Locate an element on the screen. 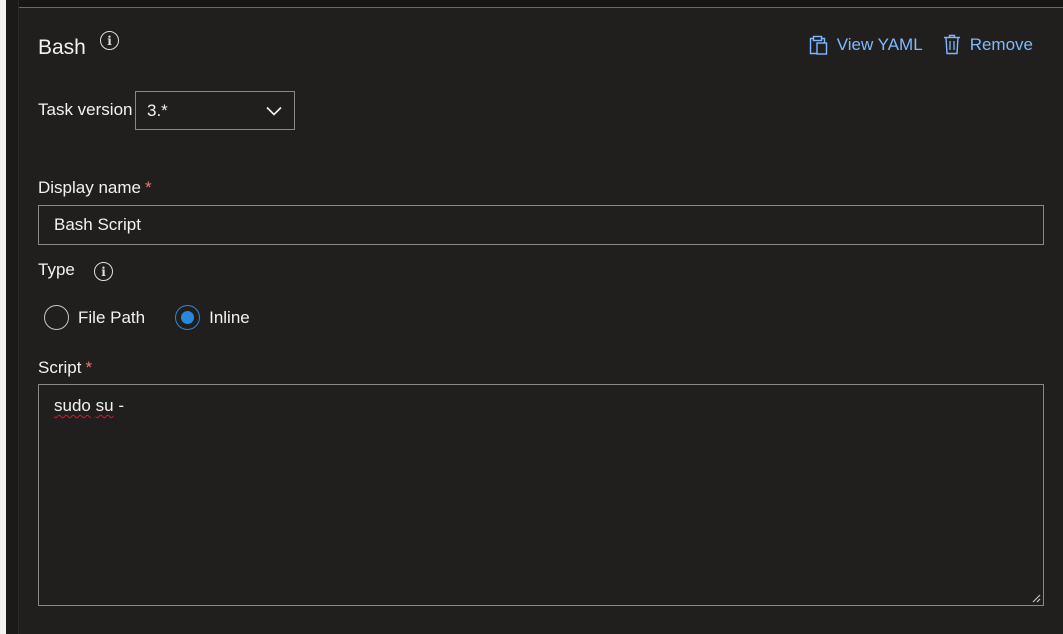  script-label-text: Script is located at coordinates (60, 367).